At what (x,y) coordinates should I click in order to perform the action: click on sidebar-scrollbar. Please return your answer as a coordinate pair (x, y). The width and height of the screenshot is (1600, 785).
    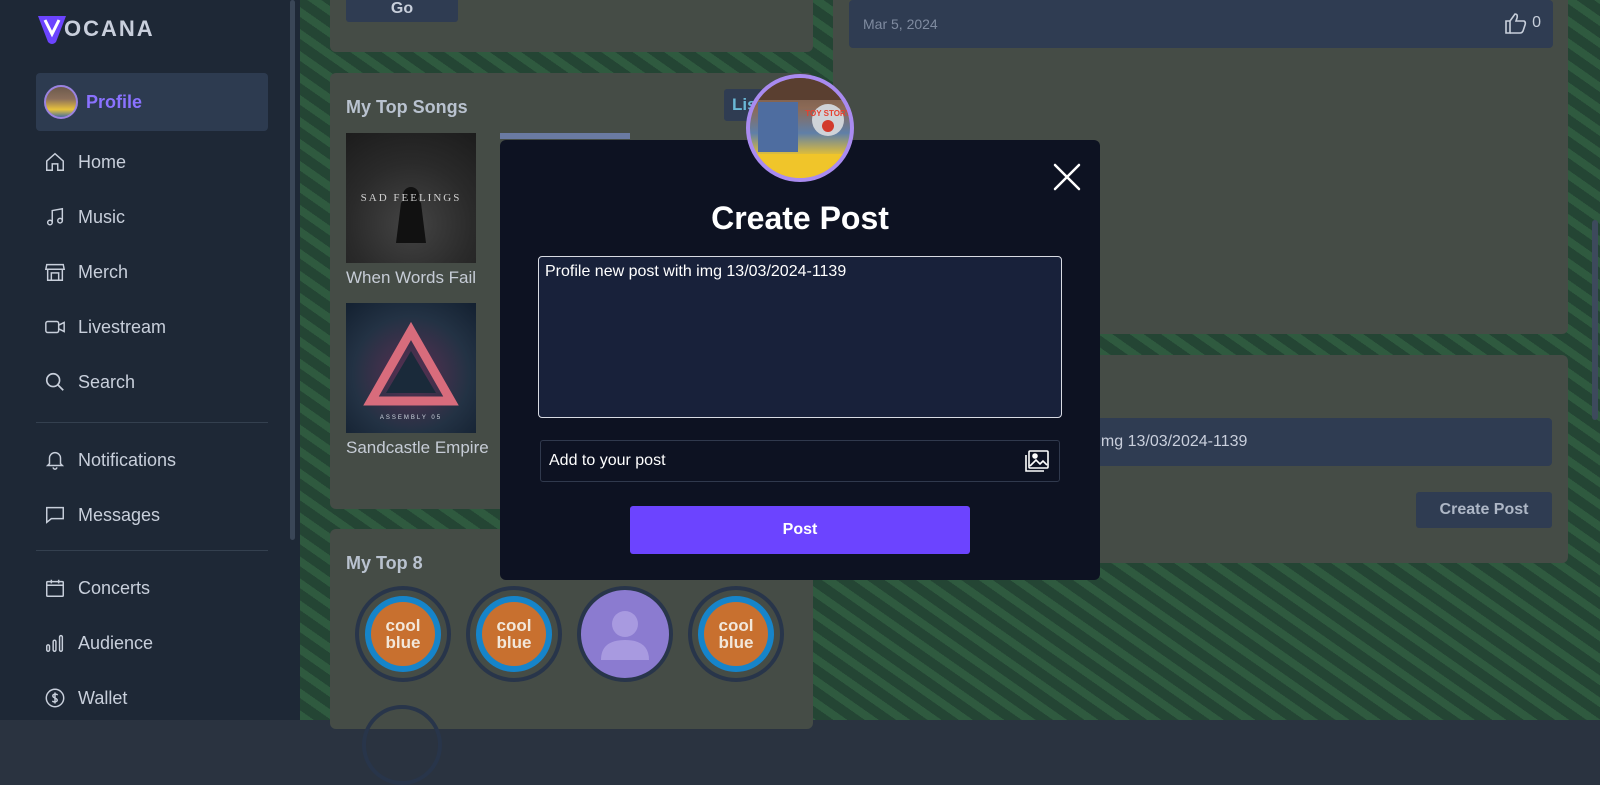
    Looking at the image, I should click on (292, 270).